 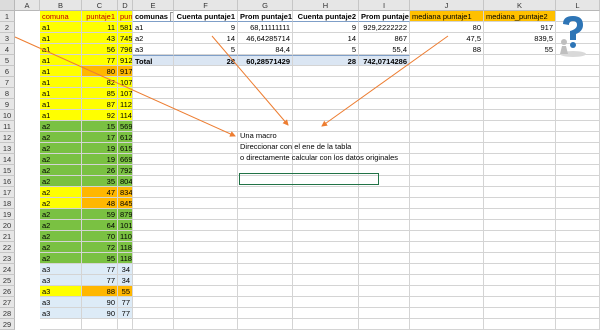 What do you see at coordinates (384, 16) in the screenshot?
I see `pivot-header-cell: Prom puntaje2` at bounding box center [384, 16].